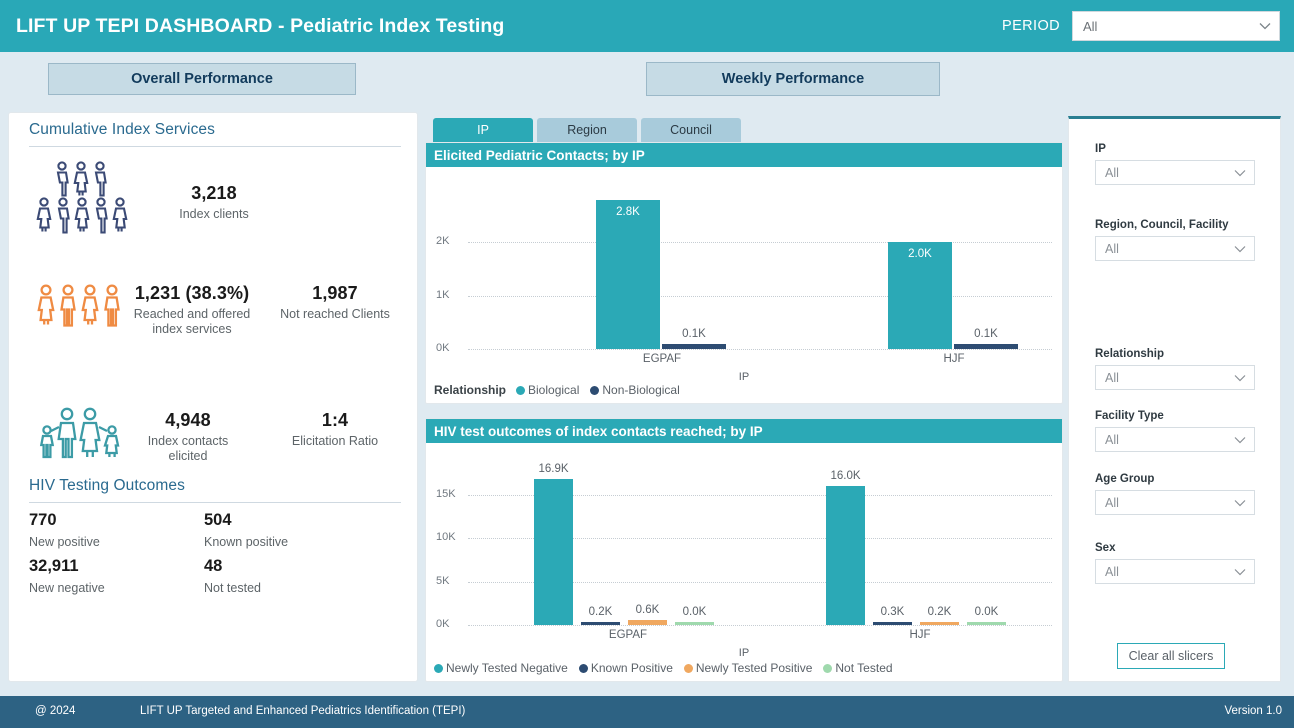  Describe the element at coordinates (793, 79) in the screenshot. I see `nav-button-weekly-performance: Weekly Performance` at that location.